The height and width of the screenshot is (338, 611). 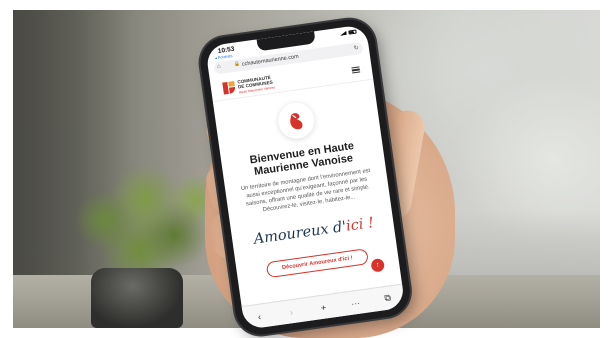 What do you see at coordinates (140, 222) in the screenshot?
I see `potted-plant` at bounding box center [140, 222].